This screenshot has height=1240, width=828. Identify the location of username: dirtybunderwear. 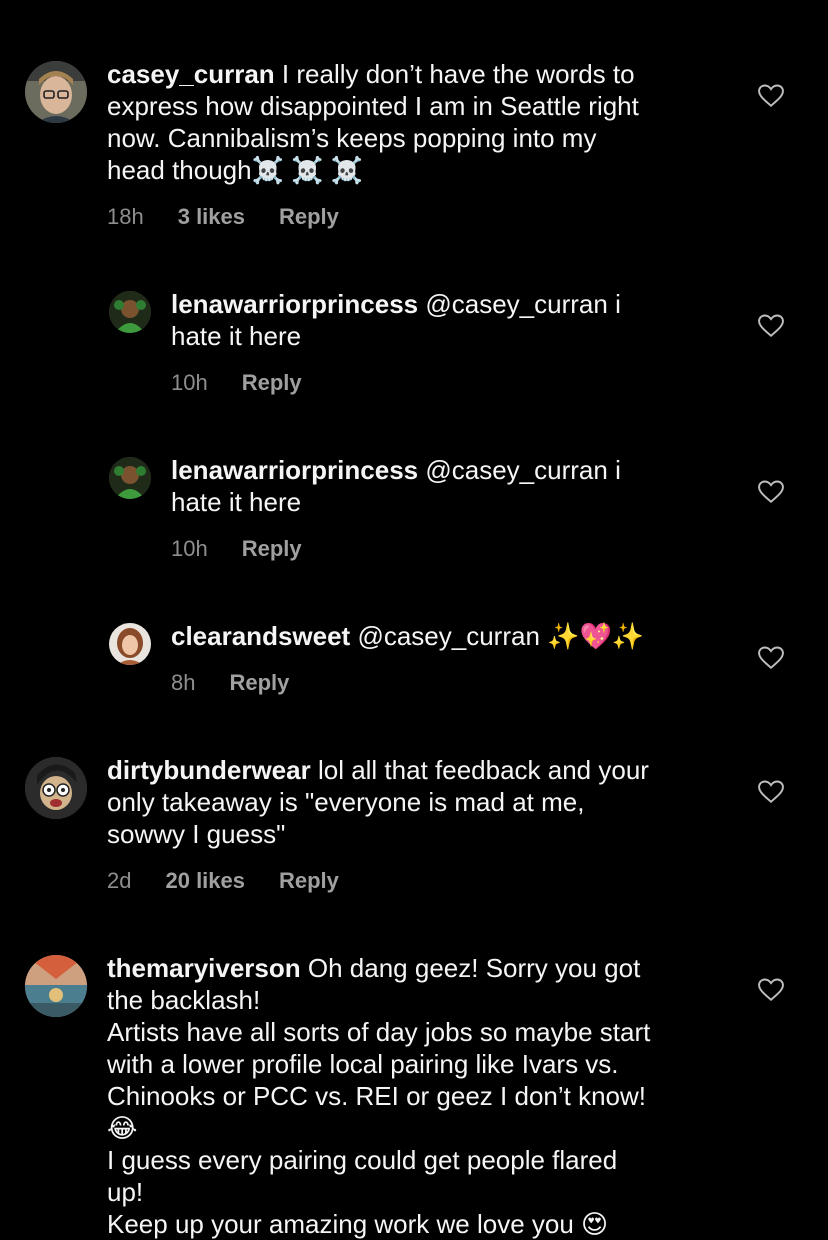
(209, 770).